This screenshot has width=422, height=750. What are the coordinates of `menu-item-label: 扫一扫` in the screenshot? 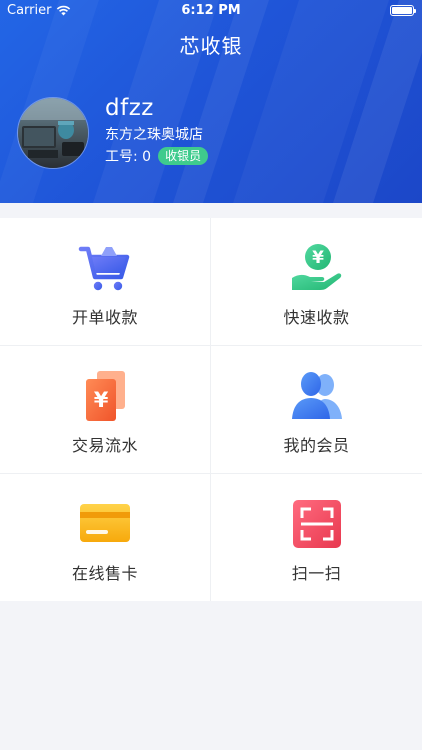 It's located at (316, 573).